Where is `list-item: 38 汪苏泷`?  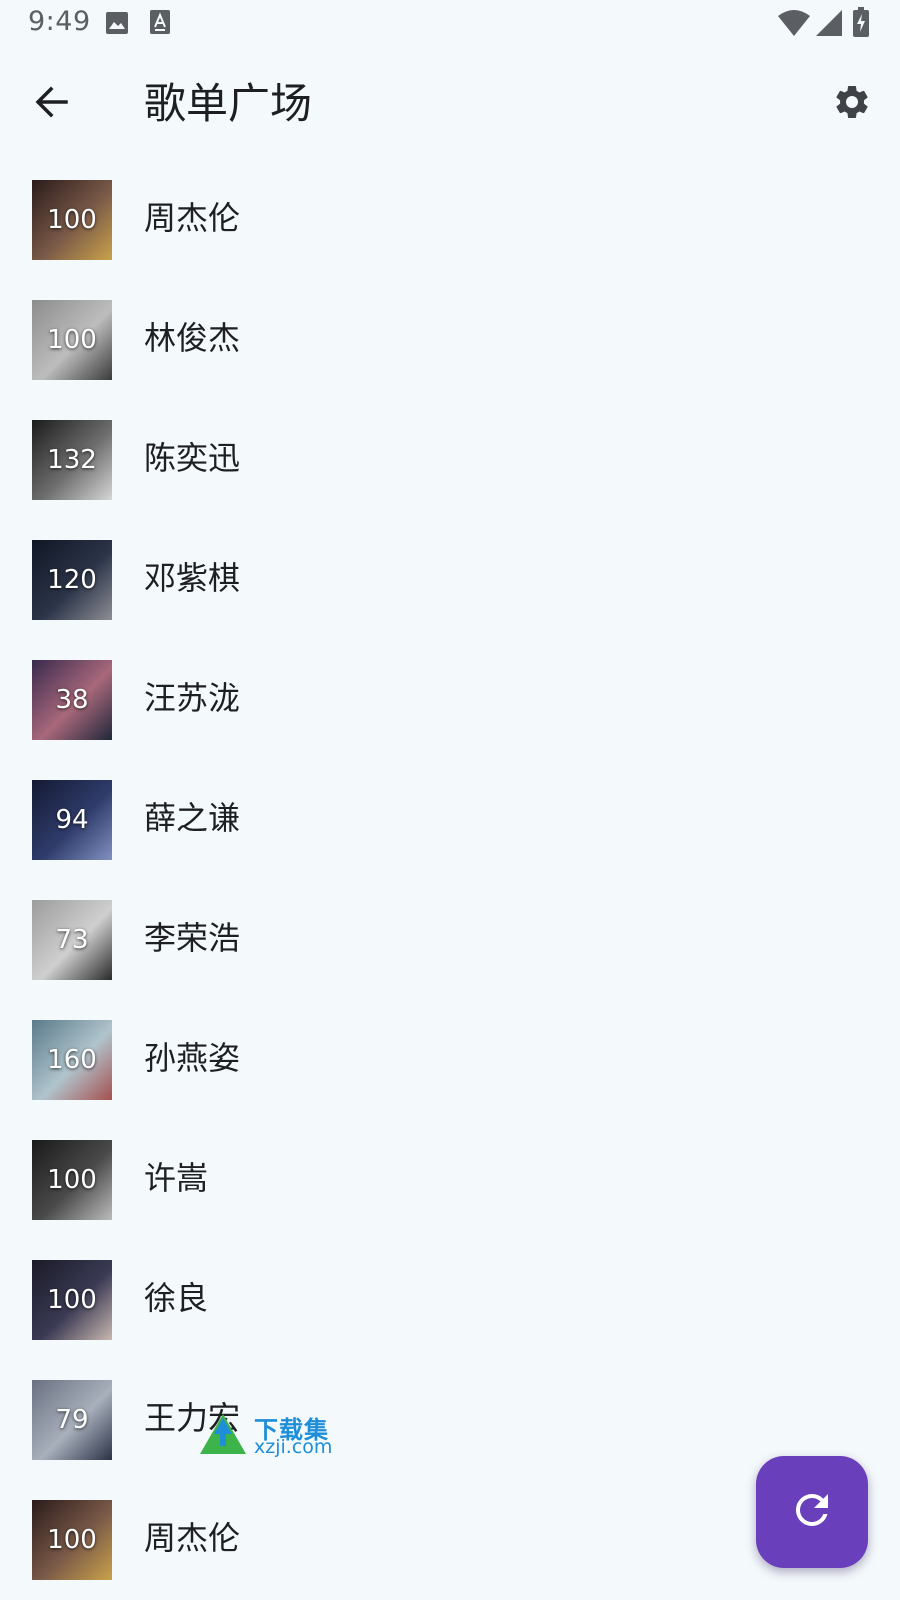
list-item: 38 汪苏泷 is located at coordinates (450, 700).